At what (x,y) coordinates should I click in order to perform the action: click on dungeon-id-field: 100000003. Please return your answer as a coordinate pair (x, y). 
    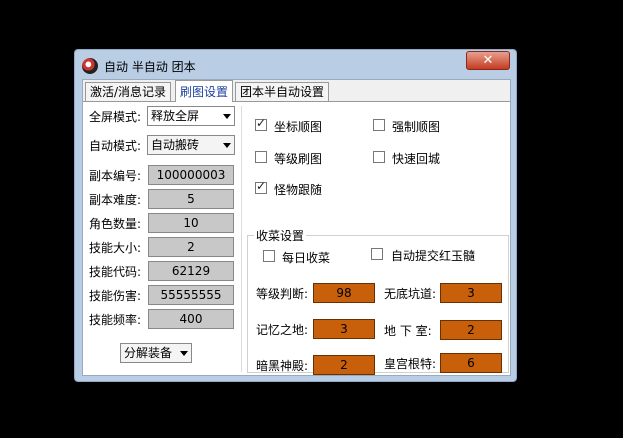
    Looking at the image, I should click on (191, 175).